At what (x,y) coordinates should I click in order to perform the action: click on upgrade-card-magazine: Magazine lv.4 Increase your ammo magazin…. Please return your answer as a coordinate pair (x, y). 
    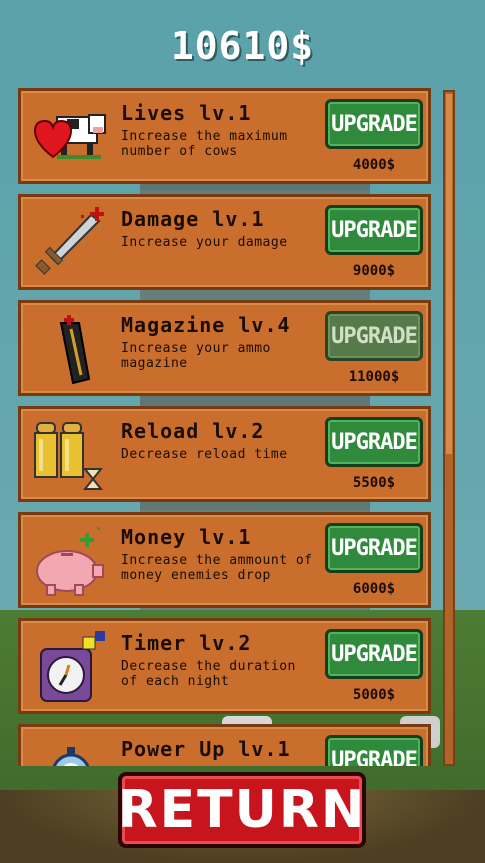
    Looking at the image, I should click on (224, 348).